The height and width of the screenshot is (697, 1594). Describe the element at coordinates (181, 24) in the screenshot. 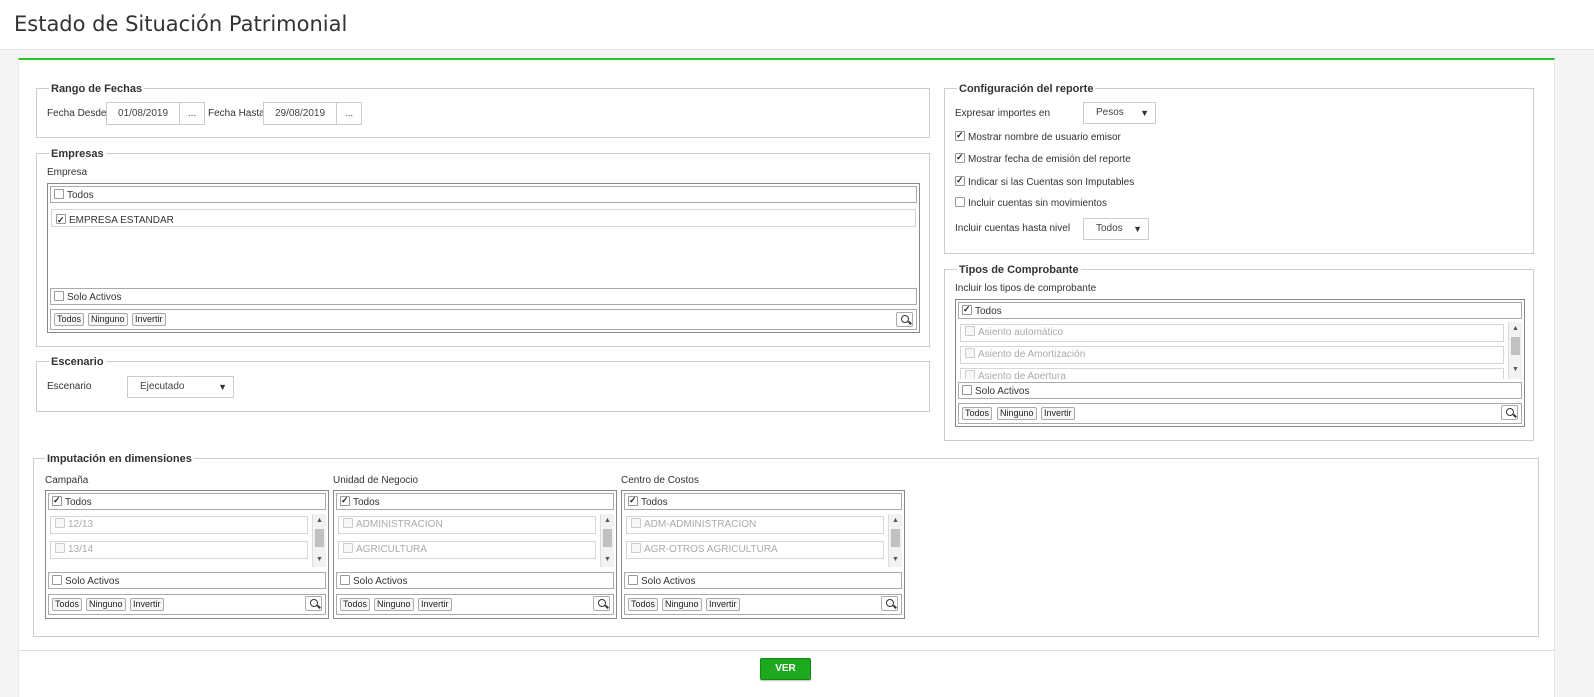

I see `page-title: Estado de Situación Patrimonial` at that location.